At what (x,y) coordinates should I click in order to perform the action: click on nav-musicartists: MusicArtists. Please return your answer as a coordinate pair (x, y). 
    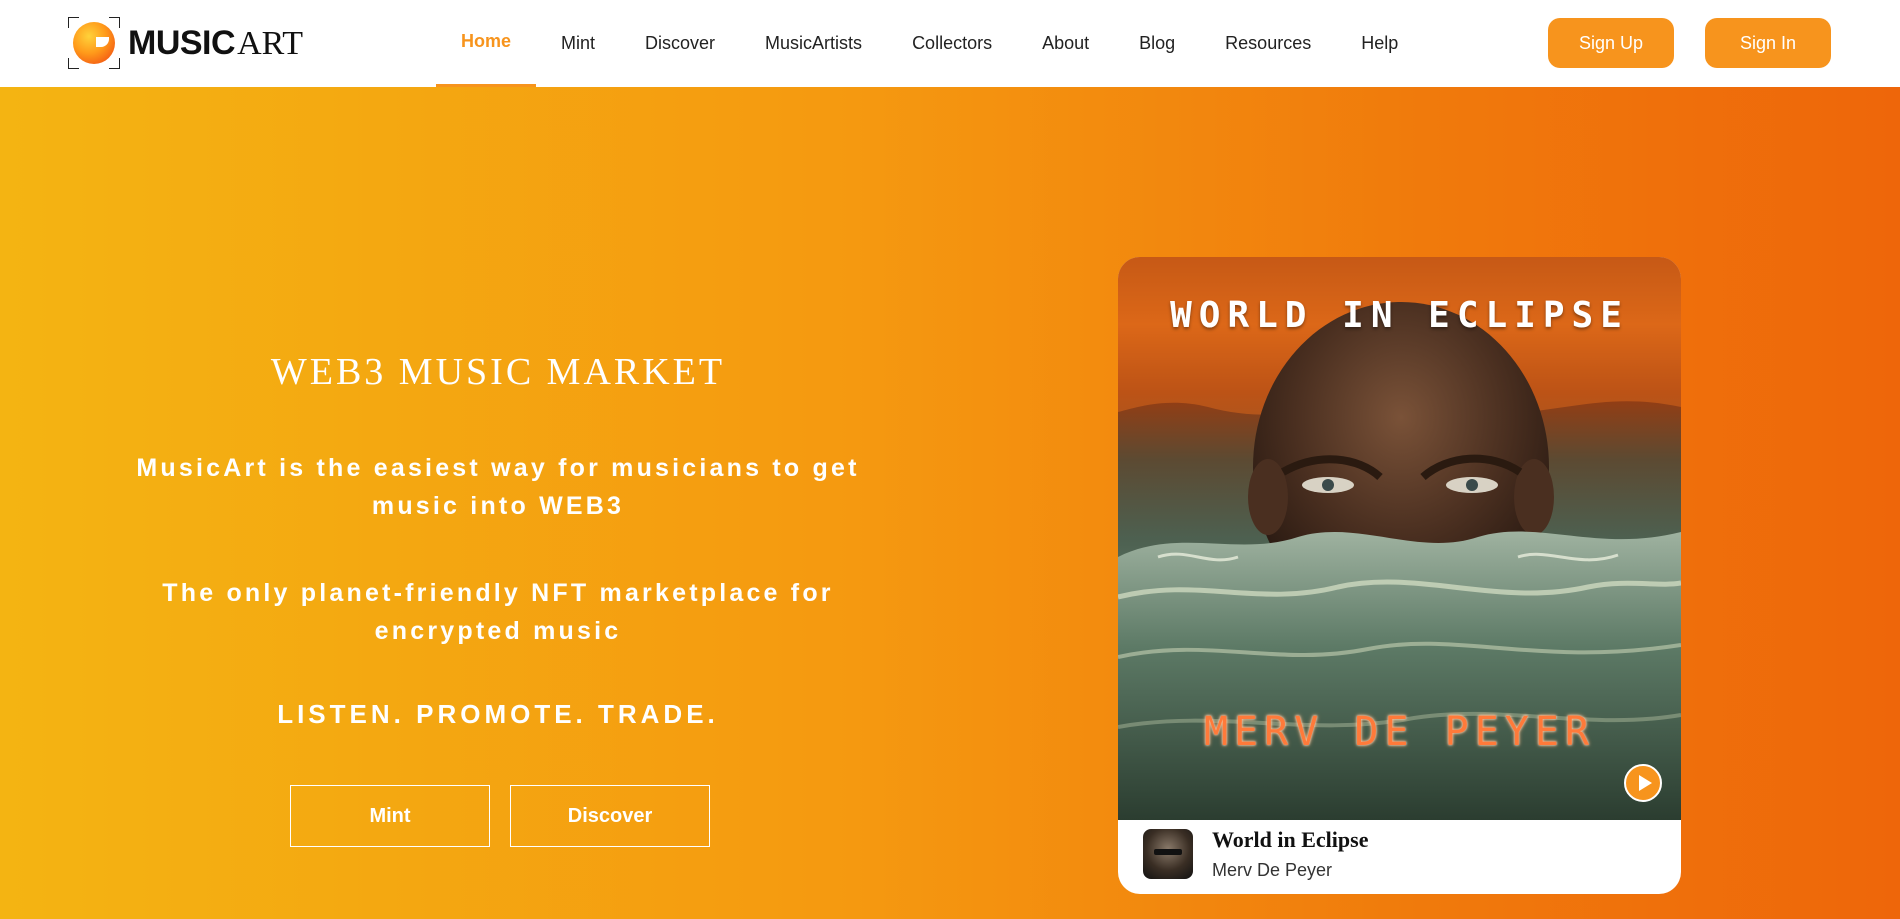
    Looking at the image, I should click on (813, 43).